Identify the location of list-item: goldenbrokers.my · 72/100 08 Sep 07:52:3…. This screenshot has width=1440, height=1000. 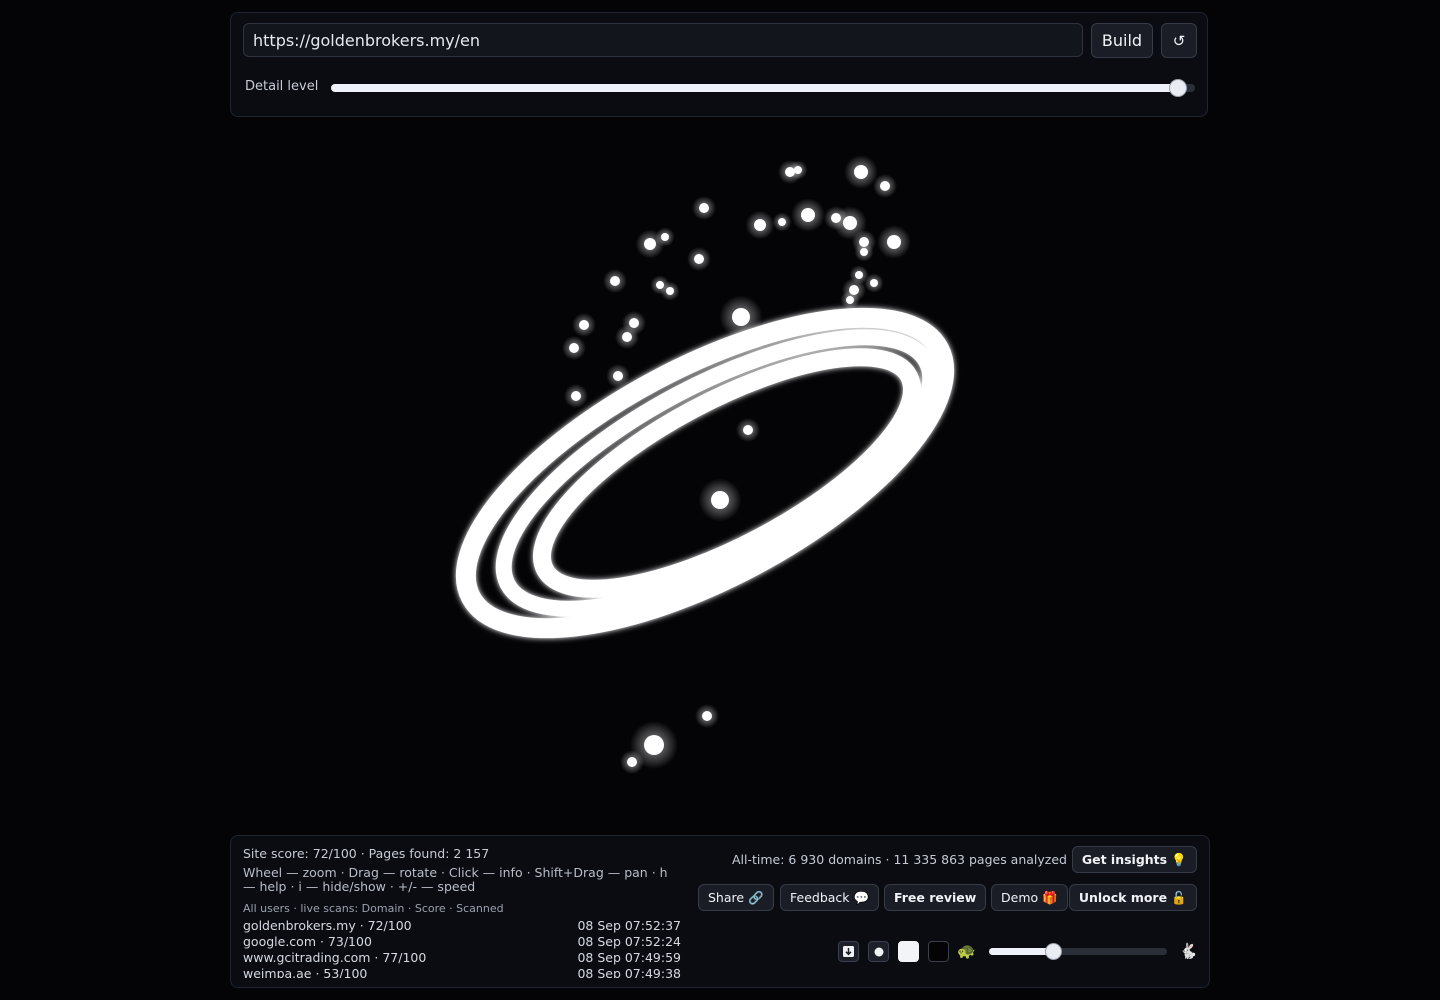
(462, 926).